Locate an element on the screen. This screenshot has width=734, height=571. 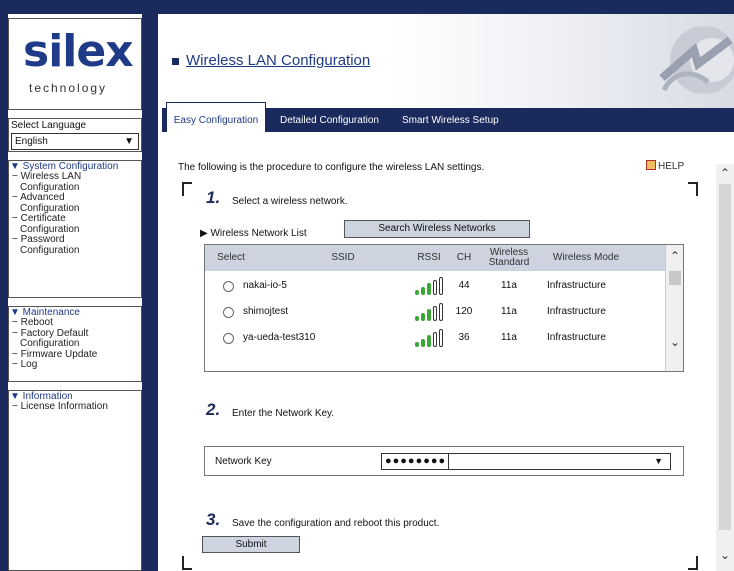
tab-smart-wireless-setup: Smart Wireless Setup is located at coordinates (450, 121).